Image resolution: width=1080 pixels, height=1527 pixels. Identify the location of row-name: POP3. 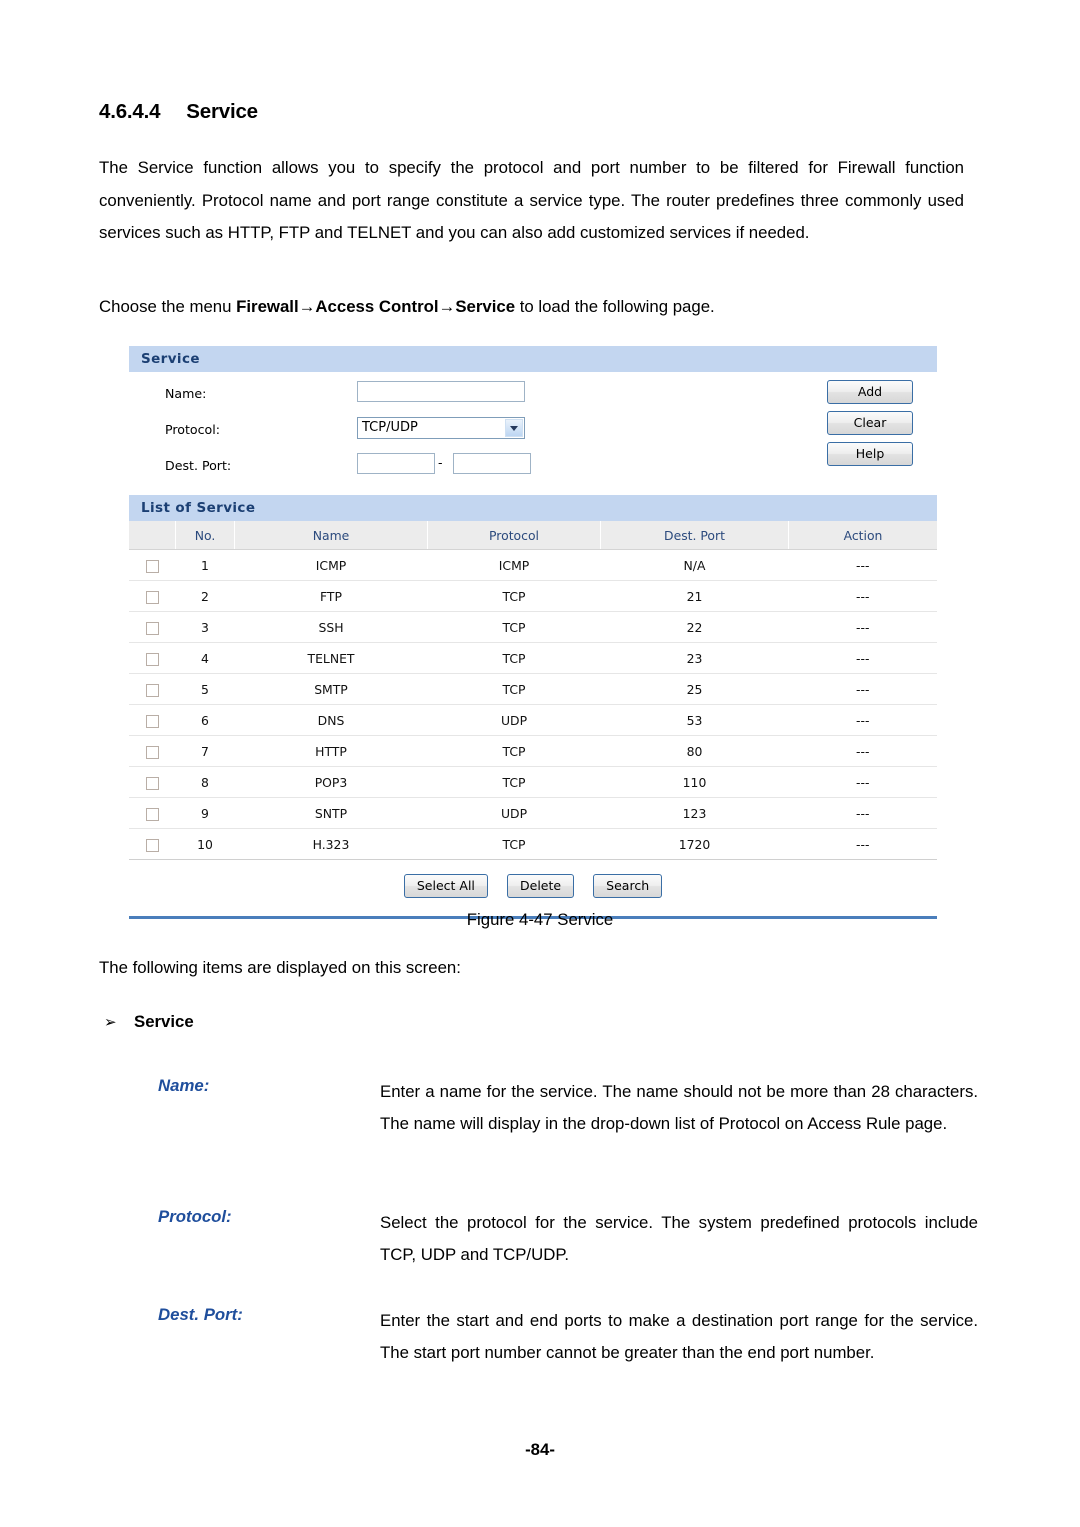
(331, 782).